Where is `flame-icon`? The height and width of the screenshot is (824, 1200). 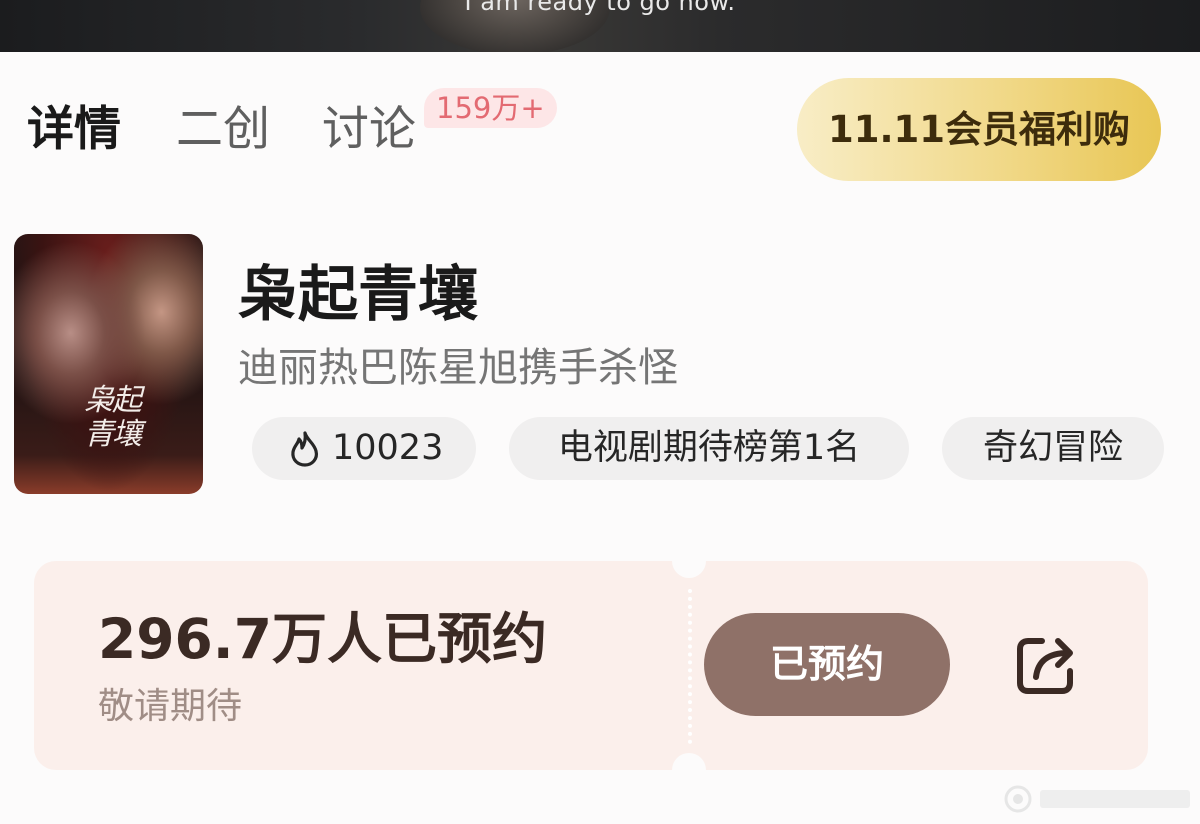
flame-icon is located at coordinates (304, 449).